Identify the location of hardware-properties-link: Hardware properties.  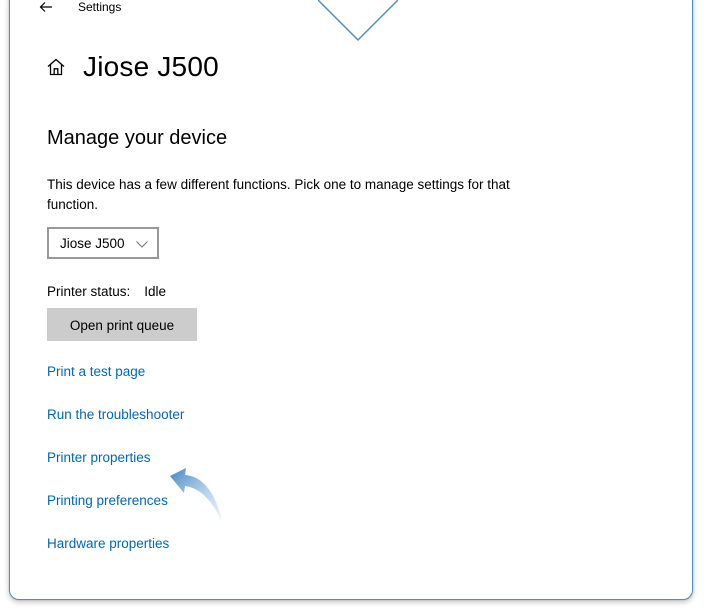
(108, 543).